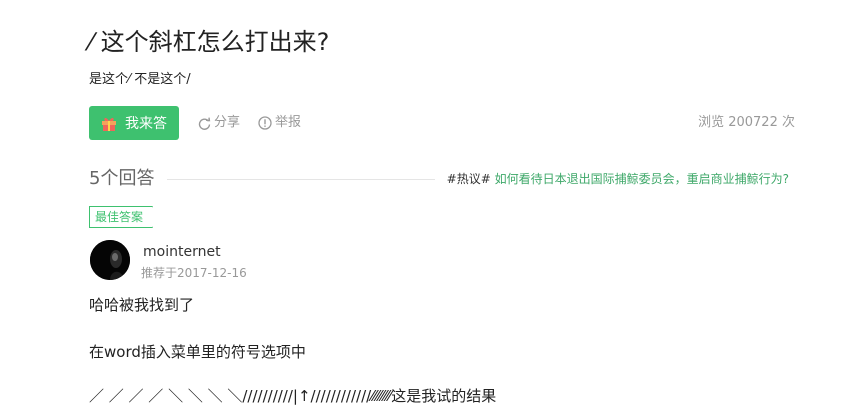  Describe the element at coordinates (140, 79) in the screenshot. I see `question-description: 是这个⁄ 不是这个/` at that location.